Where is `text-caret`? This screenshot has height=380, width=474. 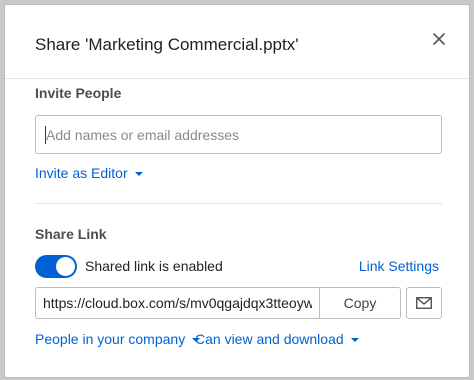
text-caret is located at coordinates (45, 135).